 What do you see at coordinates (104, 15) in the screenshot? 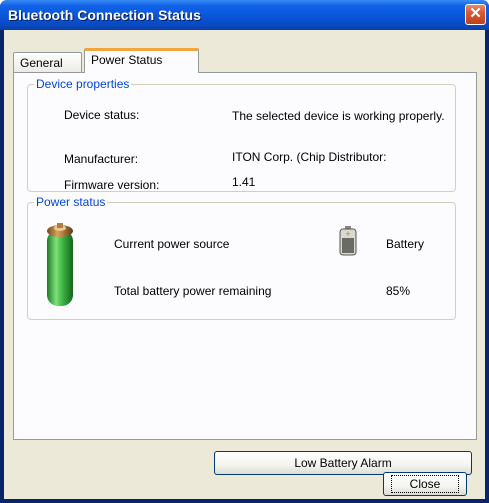
I see `window-title: Bluetooth Connection Status` at bounding box center [104, 15].